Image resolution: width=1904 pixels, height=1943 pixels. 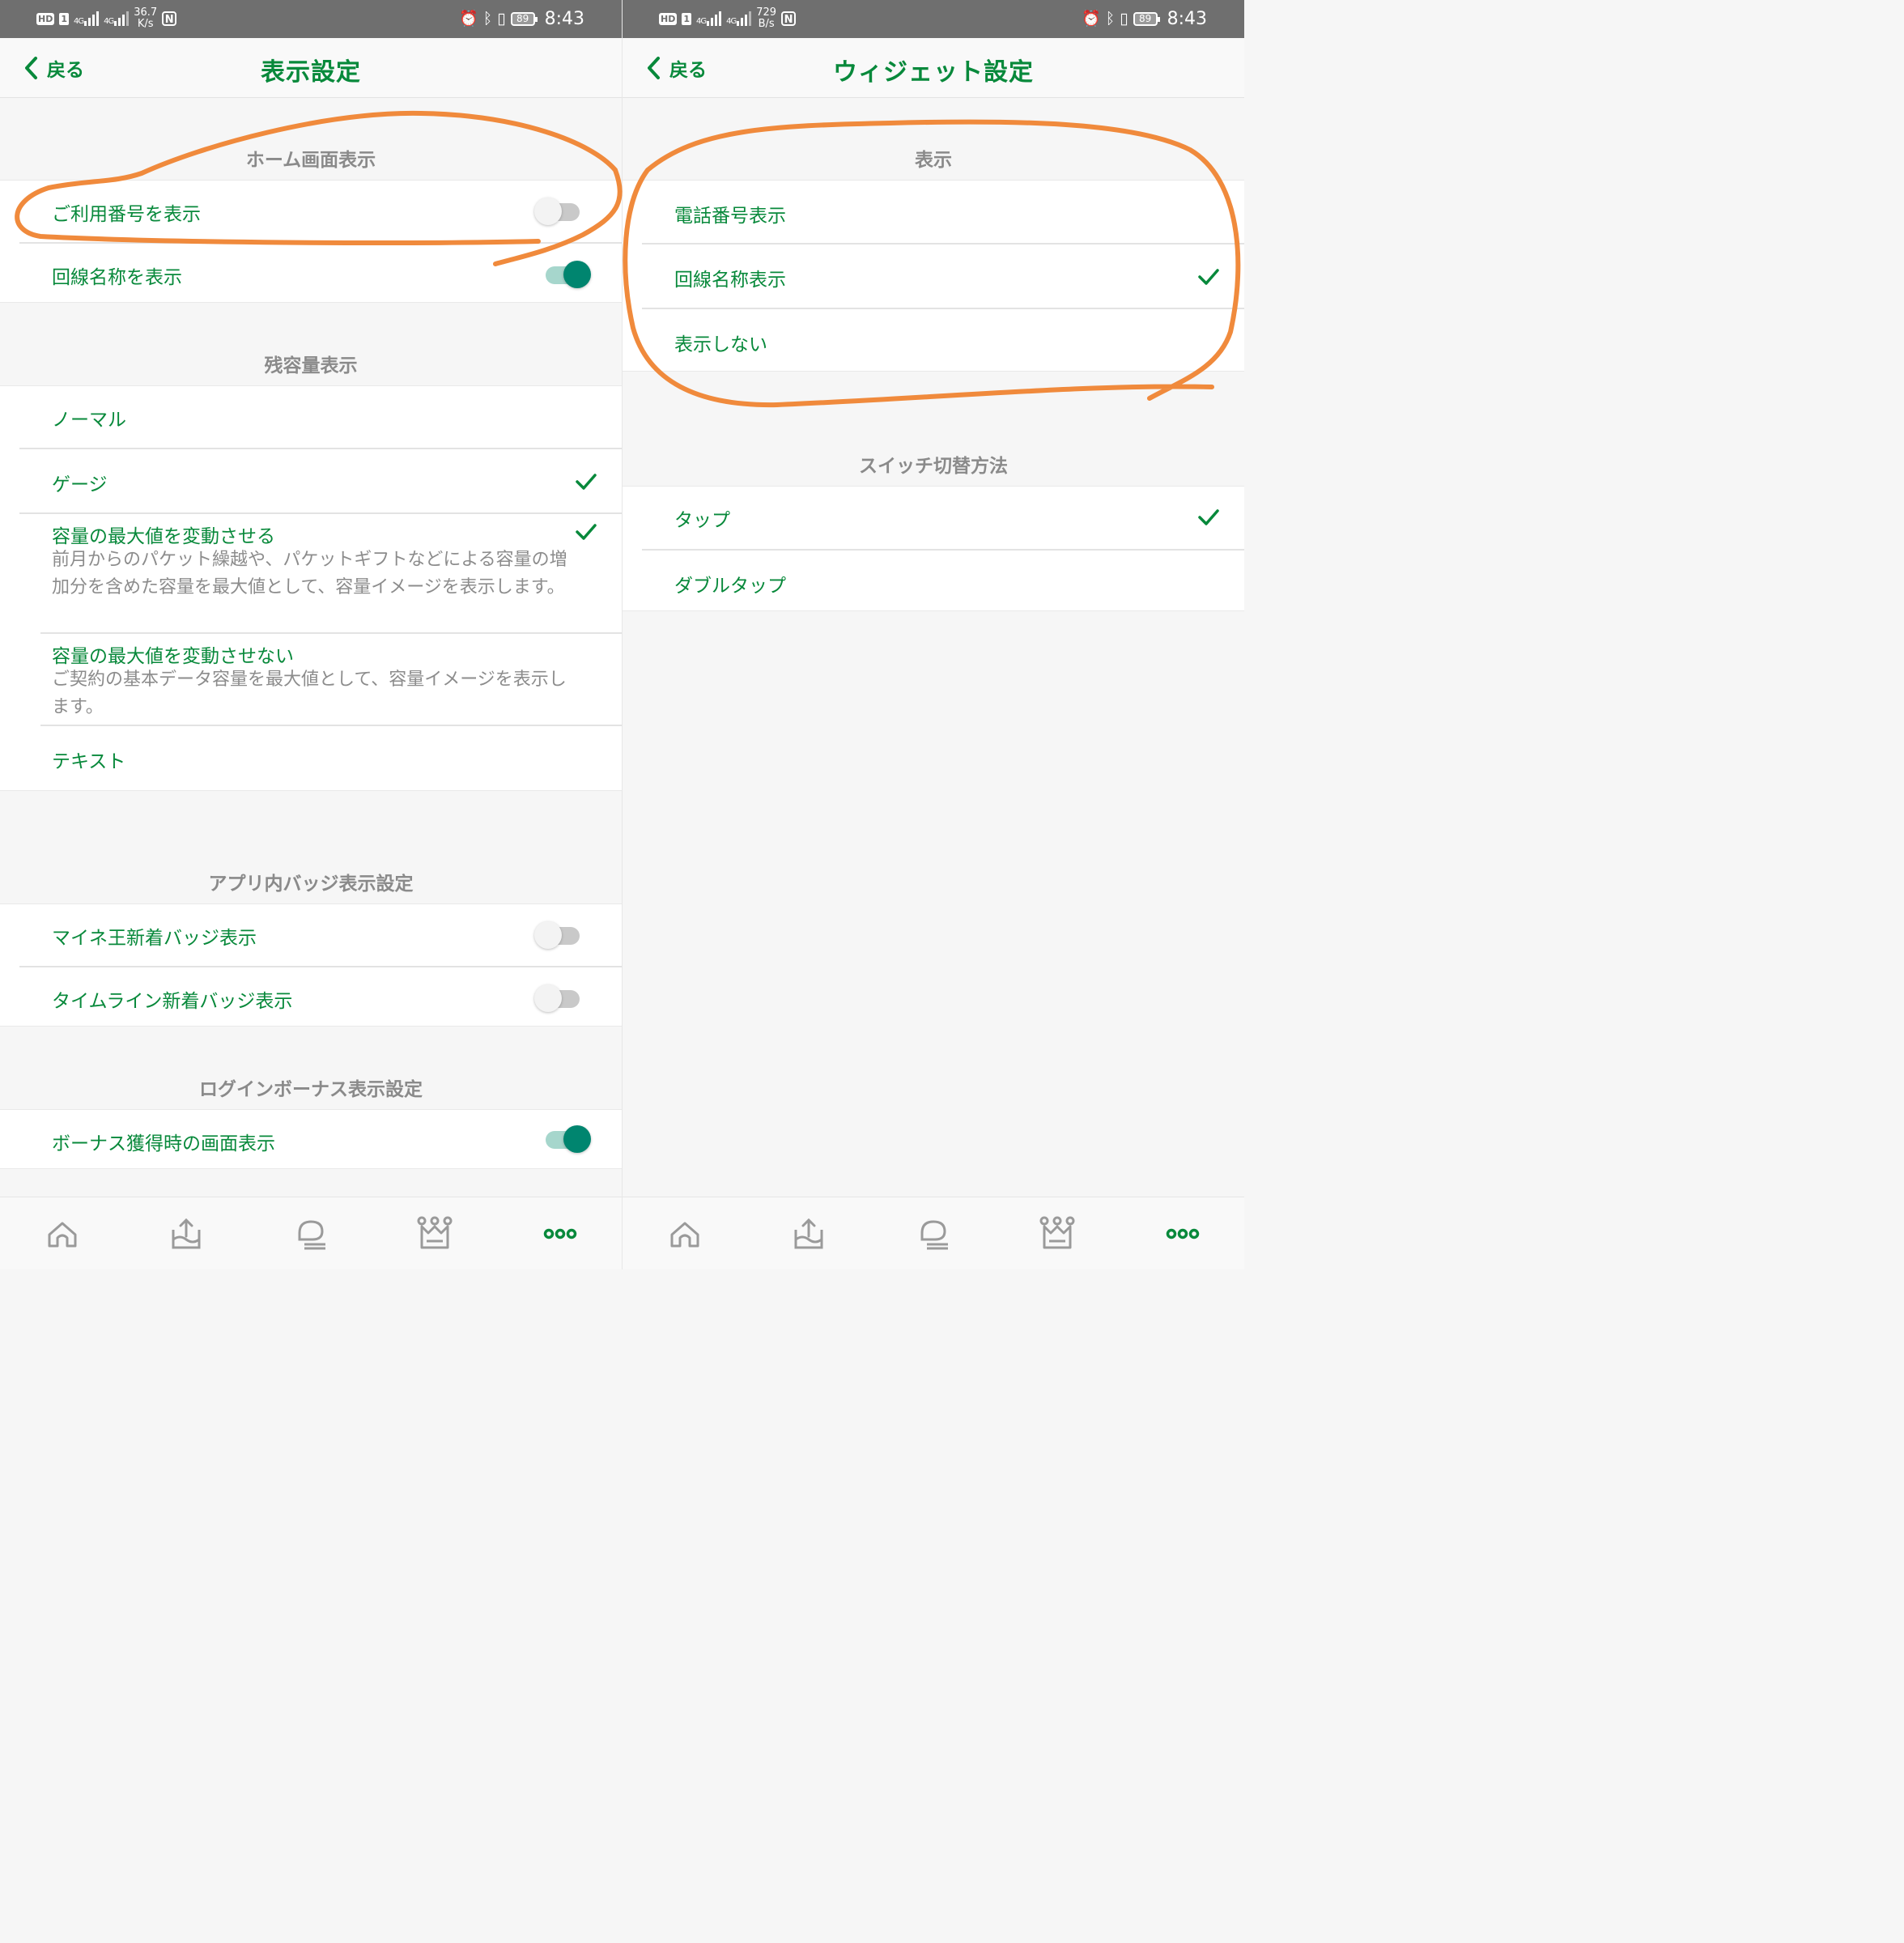 What do you see at coordinates (311, 417) in the screenshot?
I see `row-normal: ノーマル` at bounding box center [311, 417].